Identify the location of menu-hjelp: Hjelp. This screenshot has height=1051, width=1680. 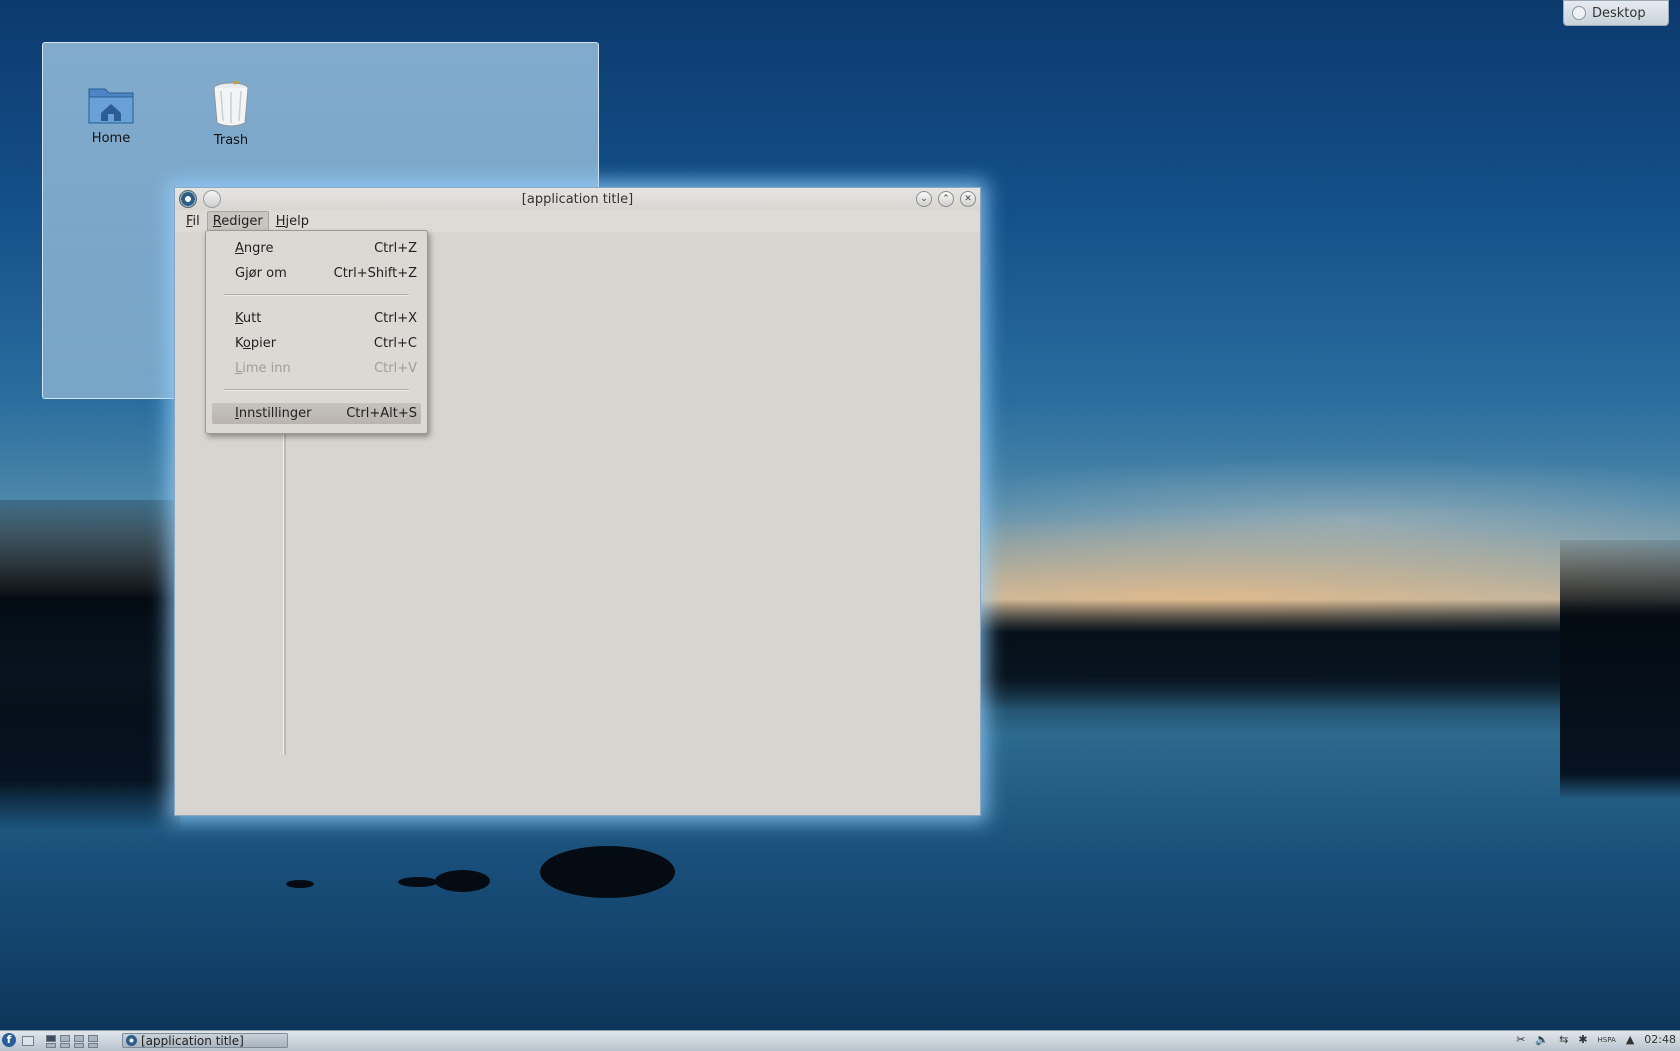
(292, 221).